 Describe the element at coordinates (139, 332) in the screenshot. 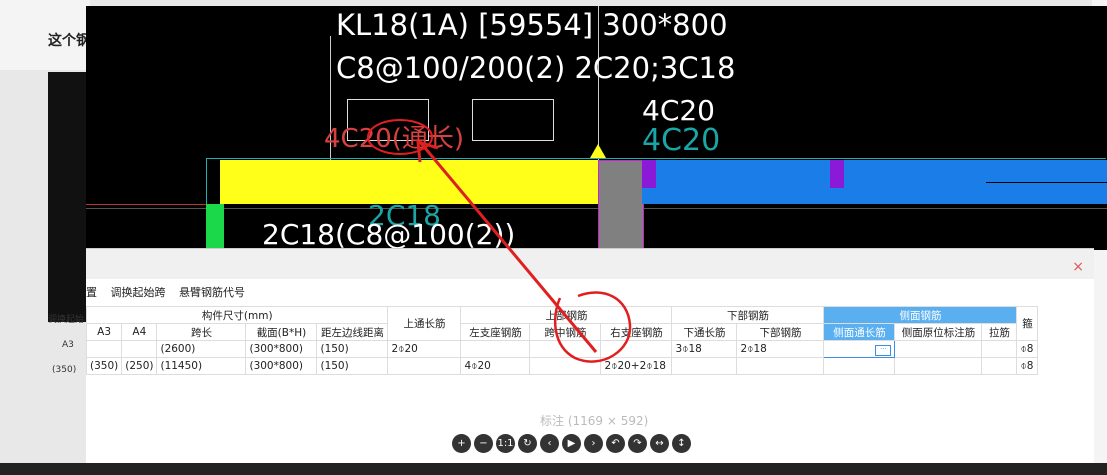

I see `col-header: A4` at that location.